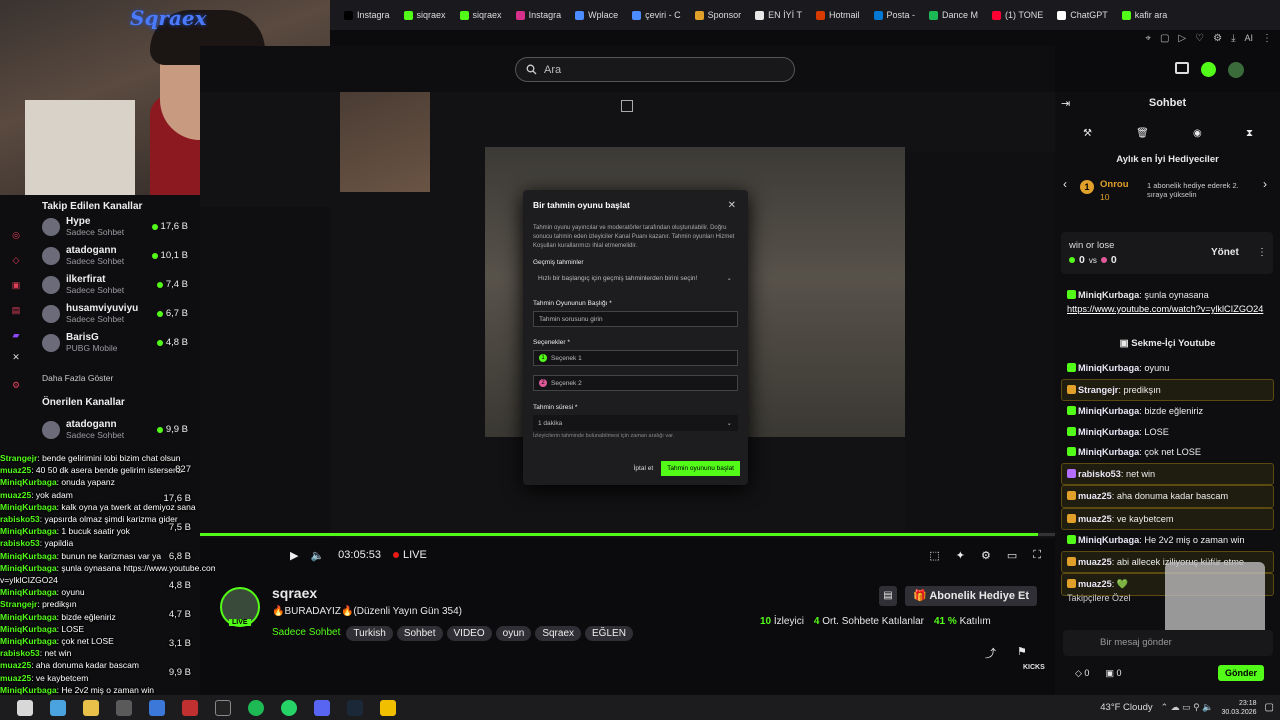 The width and height of the screenshot is (1280, 720). What do you see at coordinates (1241, 673) in the screenshot?
I see `send-button: Gönder` at bounding box center [1241, 673].